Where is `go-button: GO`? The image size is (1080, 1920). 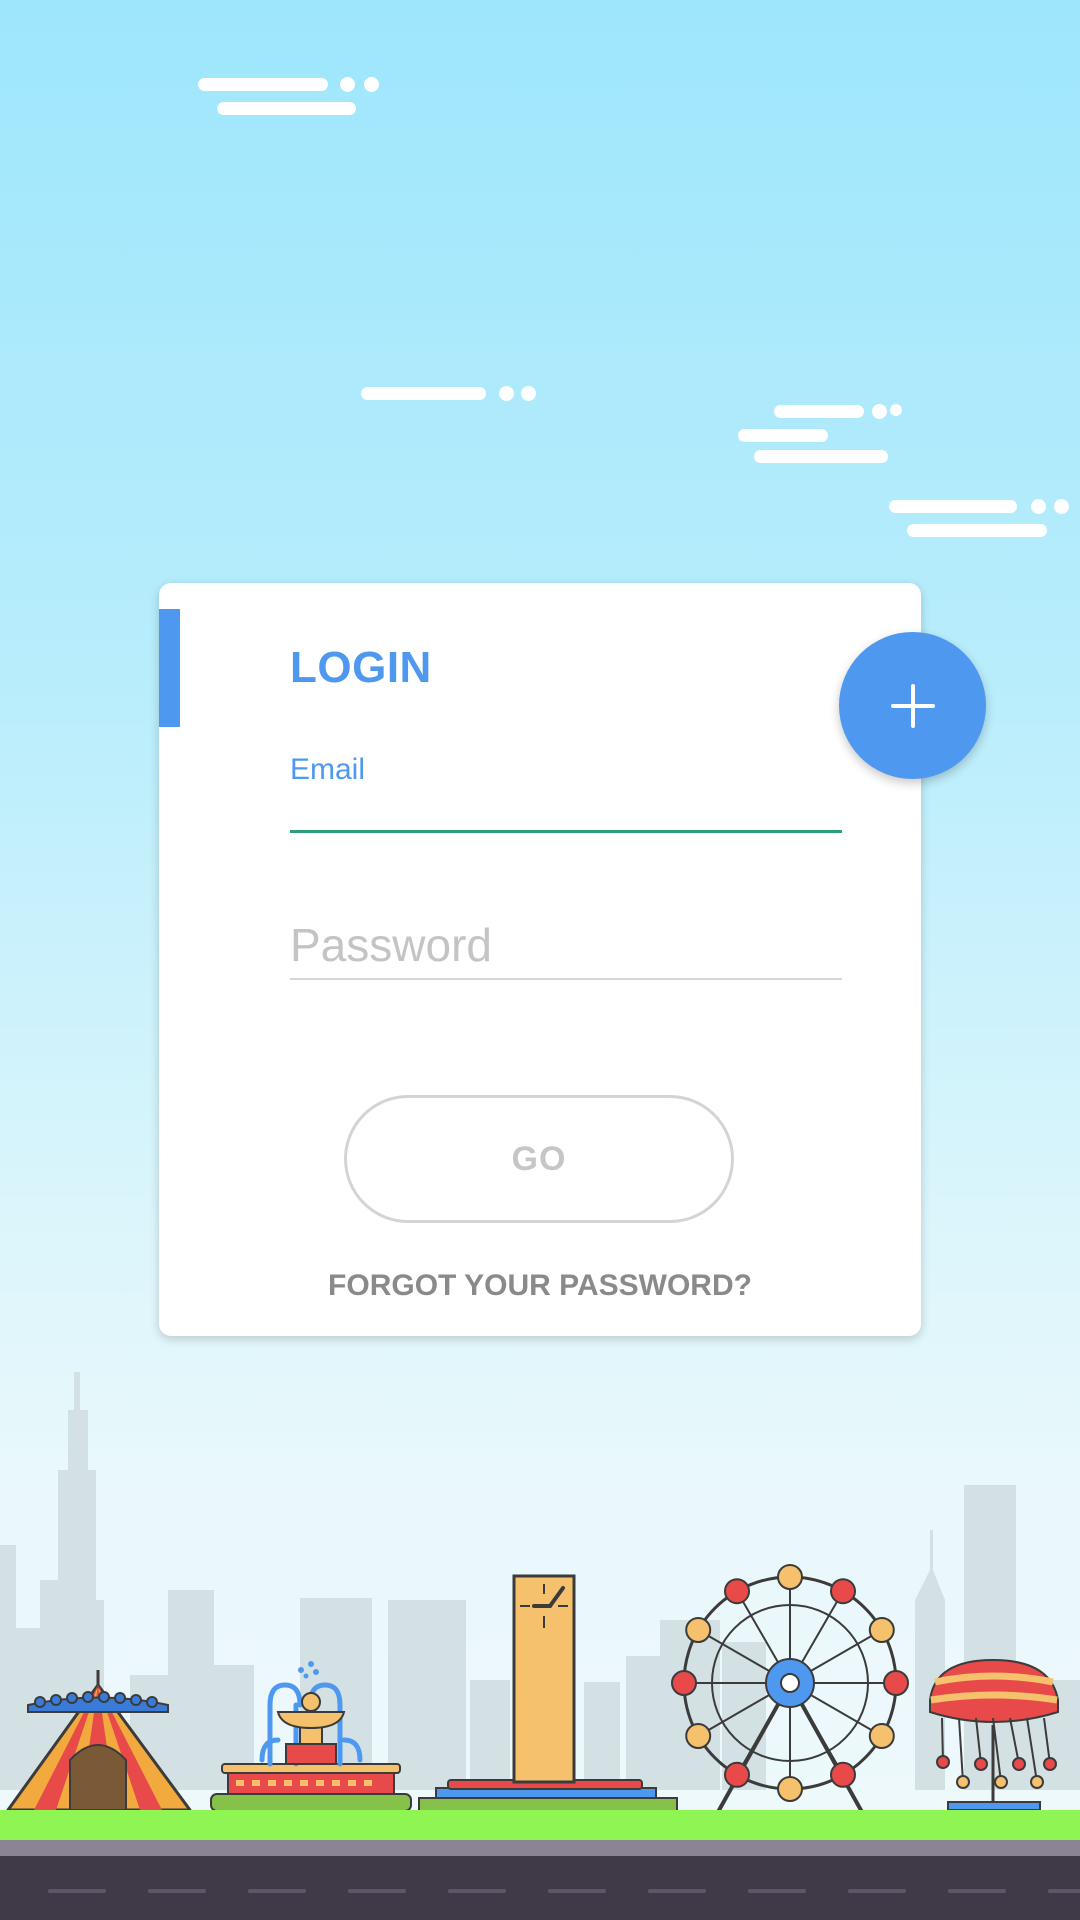
go-button: GO is located at coordinates (539, 1159).